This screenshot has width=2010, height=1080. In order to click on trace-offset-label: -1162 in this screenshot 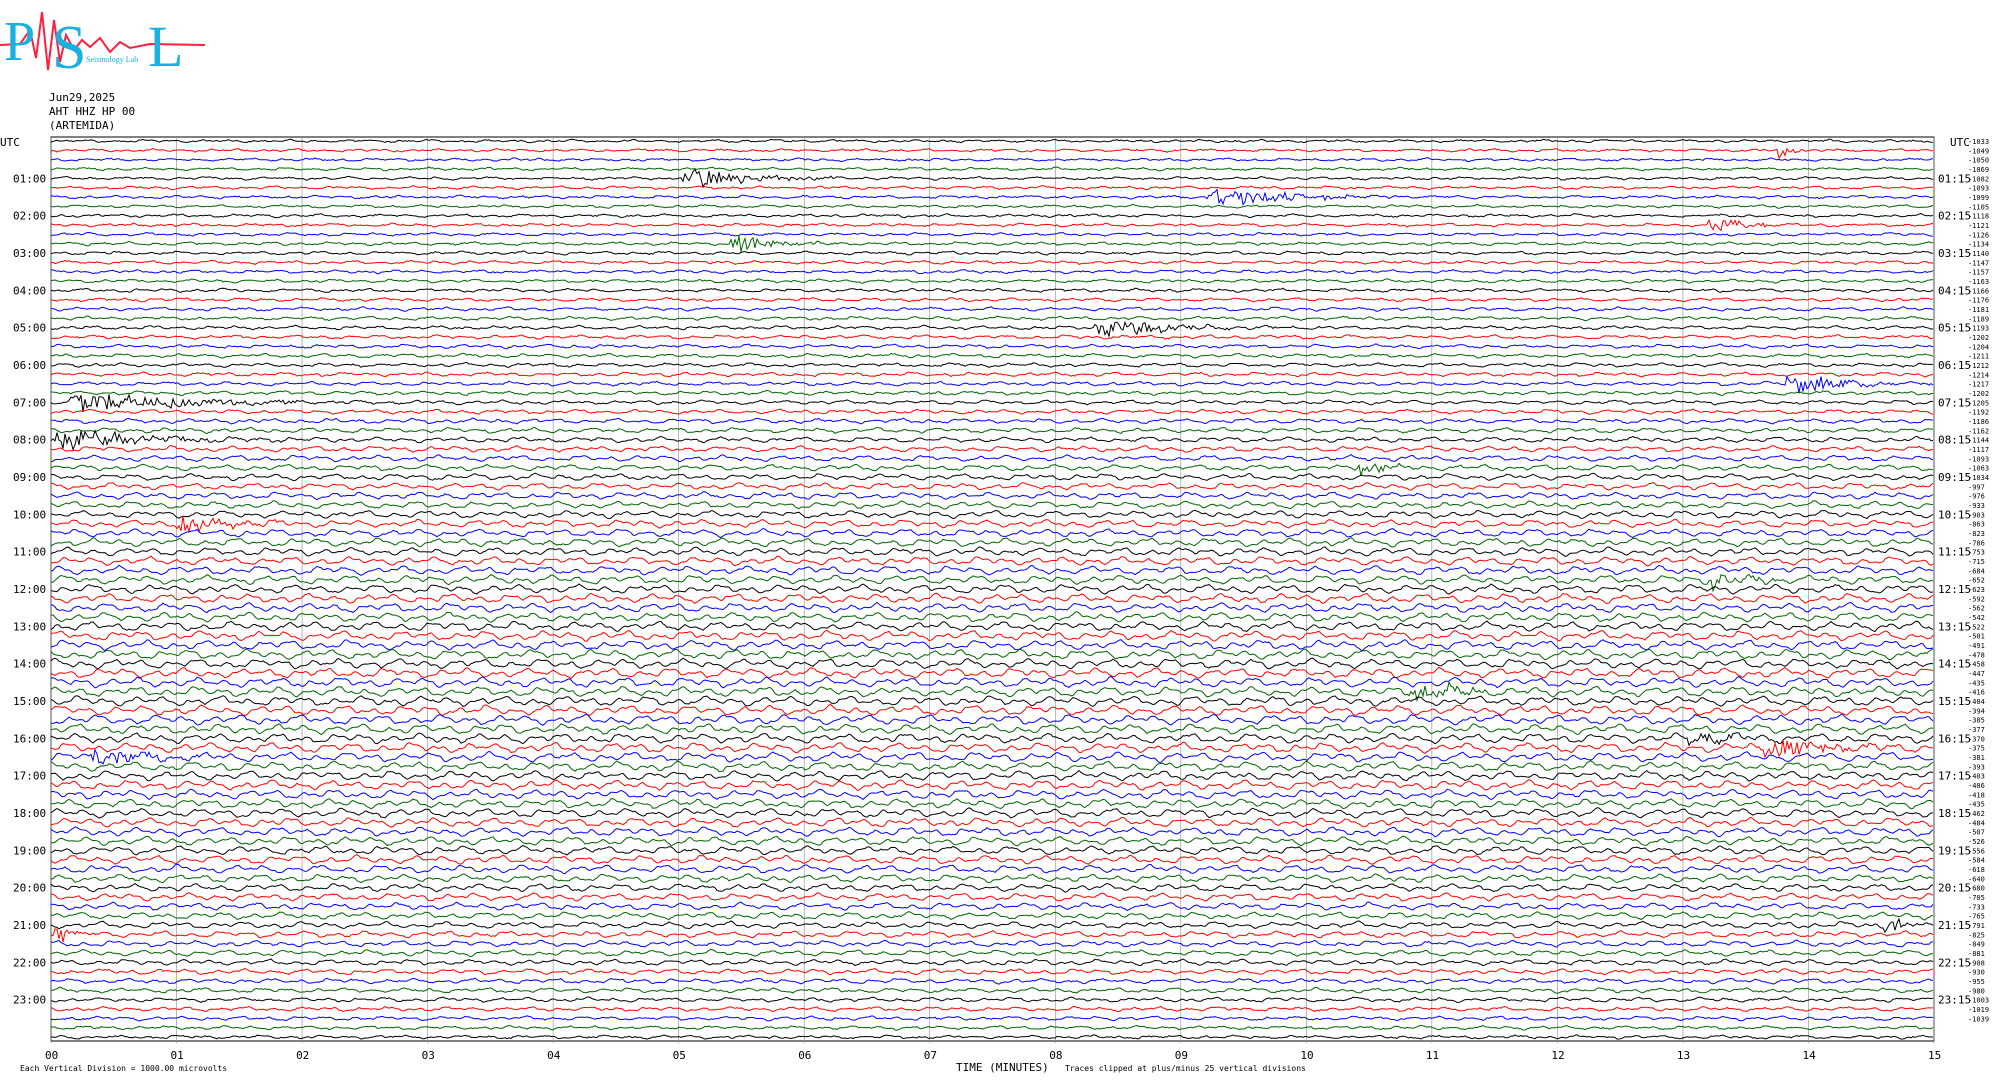, I will do `click(1978, 431)`.